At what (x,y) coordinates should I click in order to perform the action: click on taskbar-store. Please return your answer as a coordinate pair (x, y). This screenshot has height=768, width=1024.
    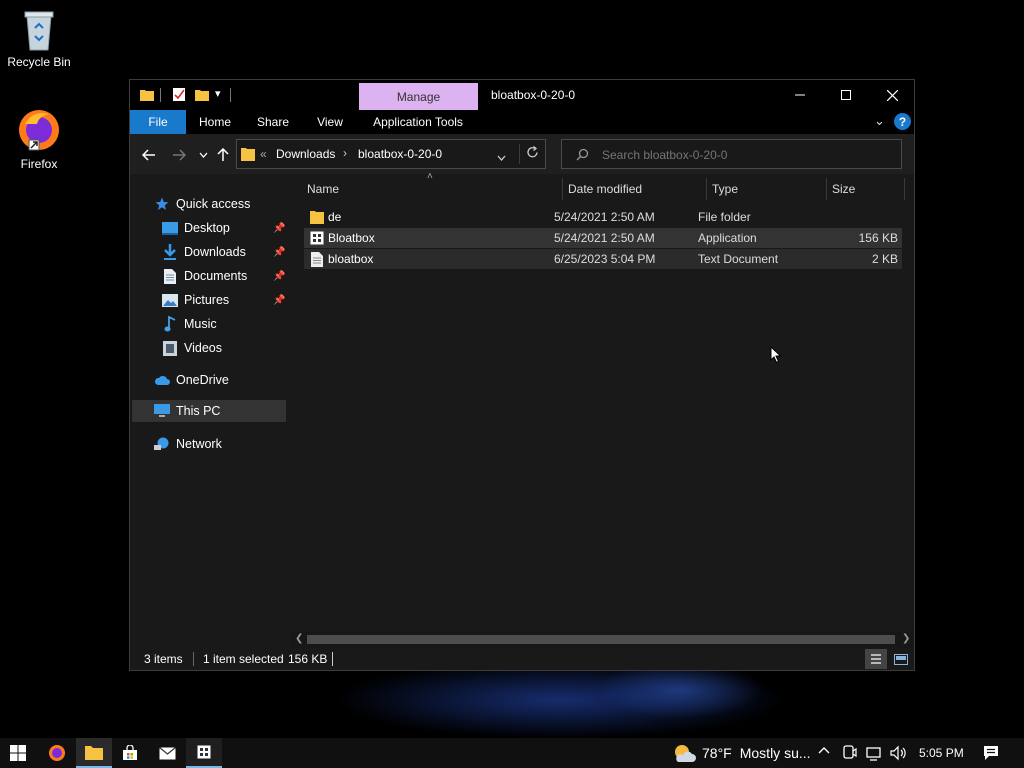
    Looking at the image, I should click on (130, 753).